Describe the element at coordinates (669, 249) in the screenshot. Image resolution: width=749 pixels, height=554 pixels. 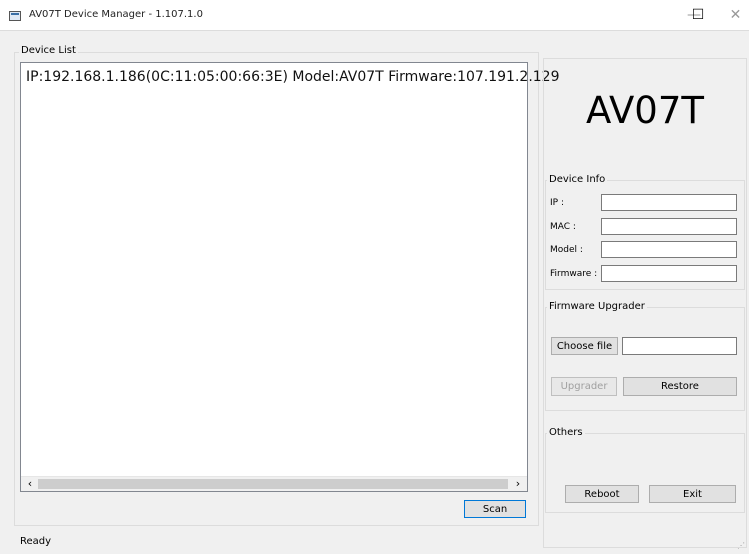
I see `model-field` at that location.